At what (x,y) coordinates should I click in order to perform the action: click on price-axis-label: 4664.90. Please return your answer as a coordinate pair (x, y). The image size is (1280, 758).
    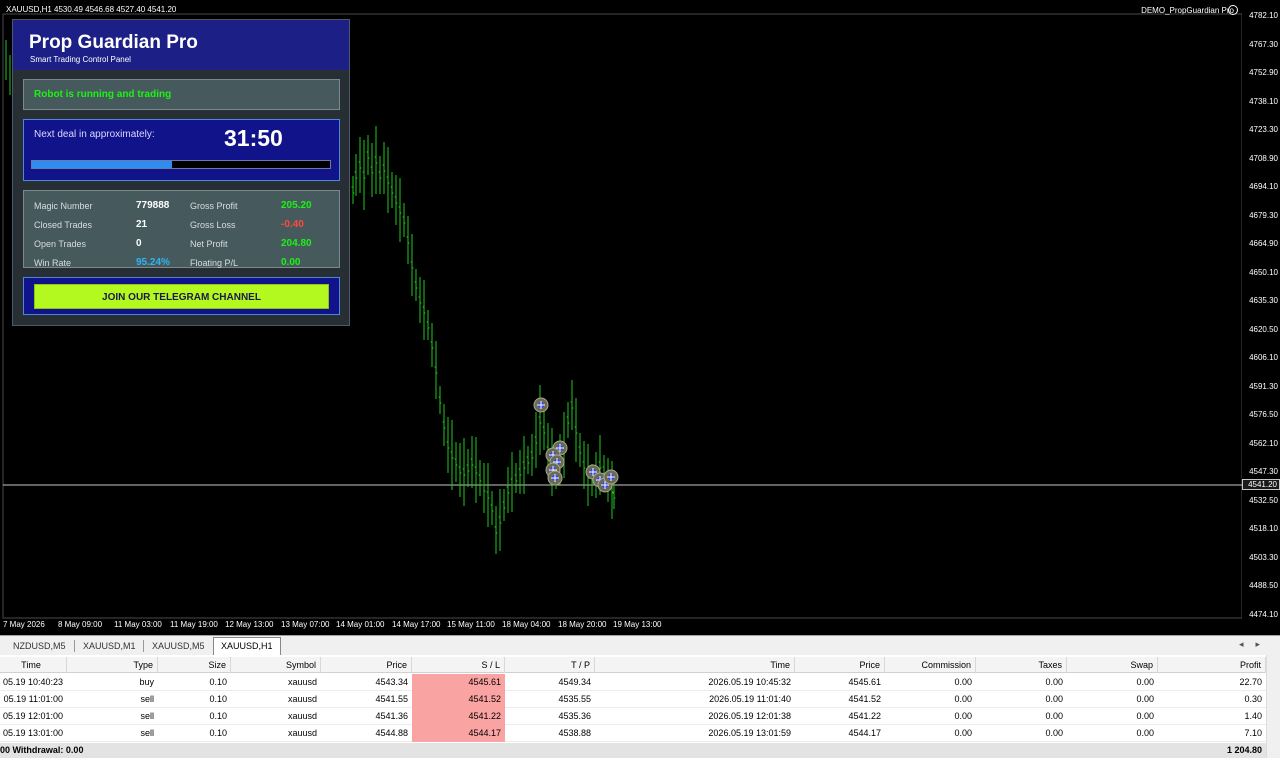
    Looking at the image, I should click on (1263, 243).